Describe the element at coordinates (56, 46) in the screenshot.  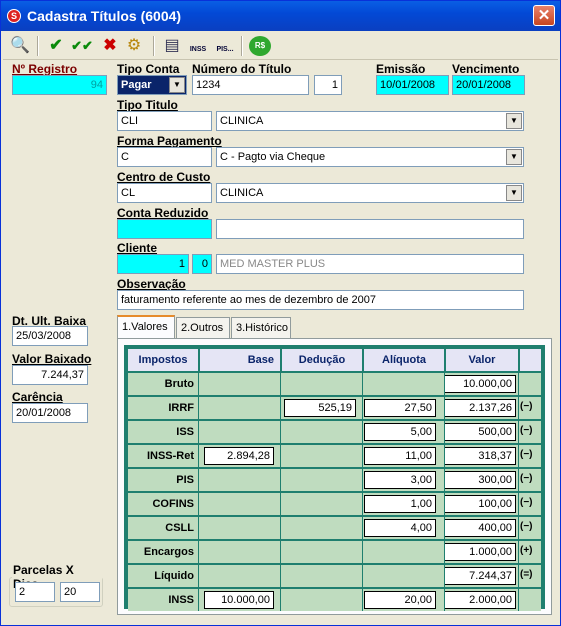
I see `confirm-icon: ✔` at that location.